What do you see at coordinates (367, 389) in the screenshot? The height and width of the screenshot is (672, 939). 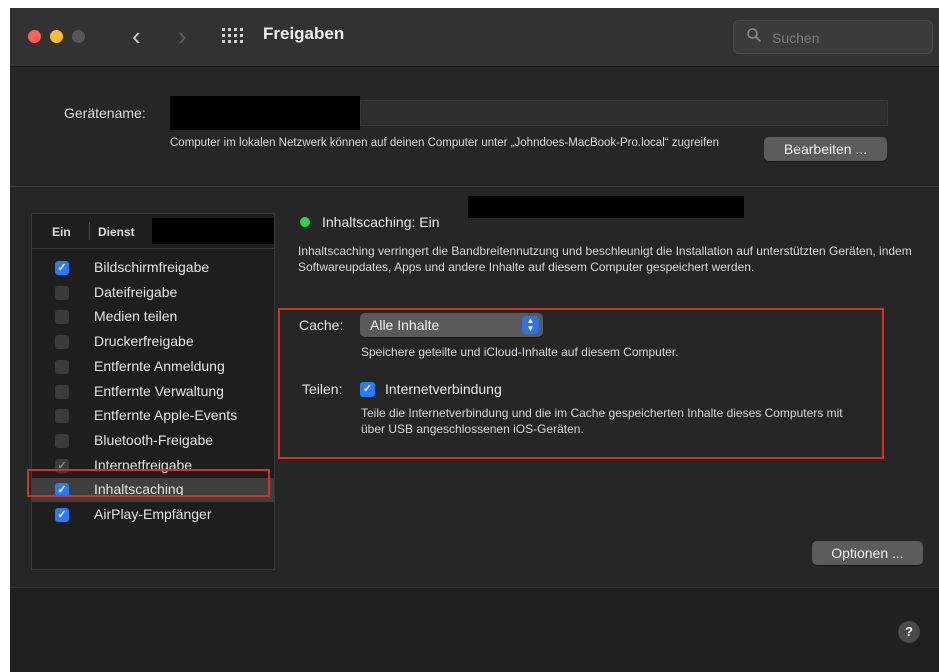 I see `share-internet-checkbox: ✓` at bounding box center [367, 389].